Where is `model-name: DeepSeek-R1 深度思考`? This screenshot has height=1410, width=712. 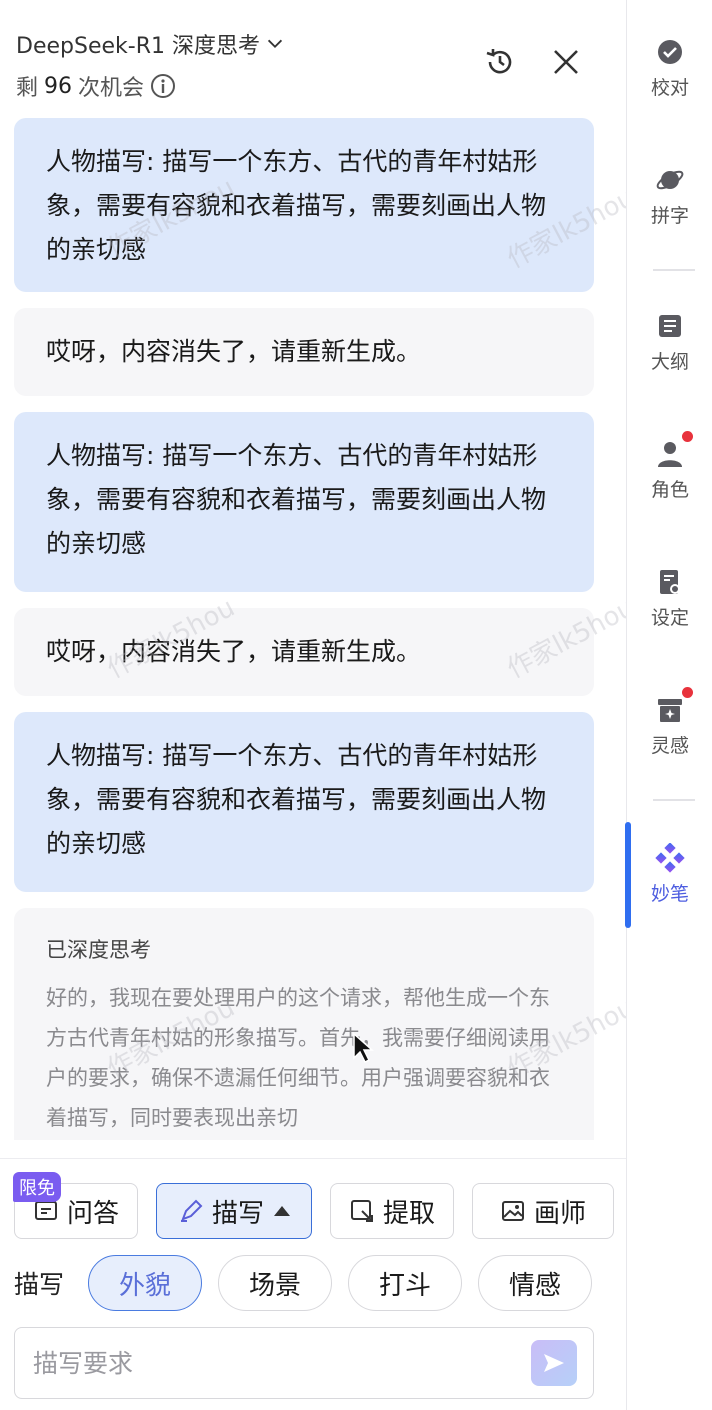 model-name: DeepSeek-R1 深度思考 is located at coordinates (138, 46).